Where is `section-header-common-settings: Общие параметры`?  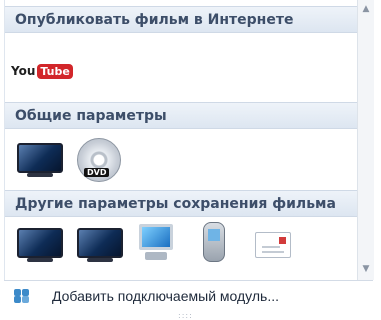 section-header-common-settings: Общие параметры is located at coordinates (181, 115).